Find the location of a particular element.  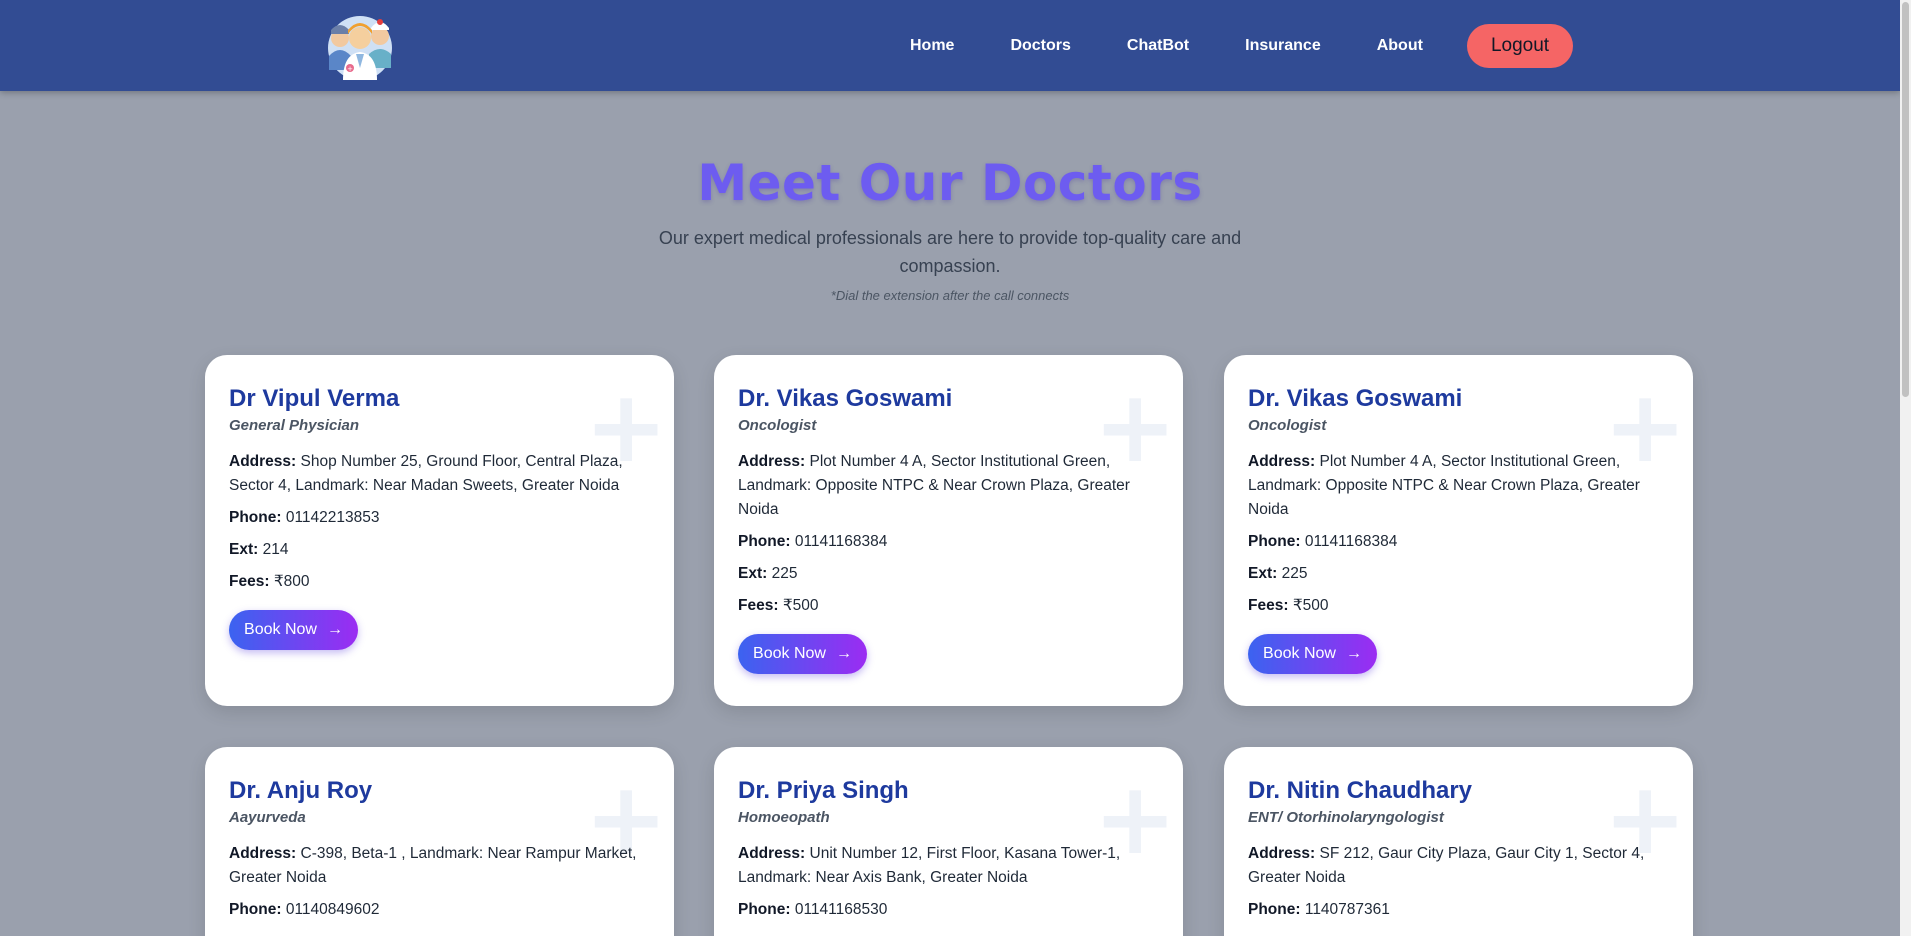

page-title: Meet Our Doctors is located at coordinates (950, 183).